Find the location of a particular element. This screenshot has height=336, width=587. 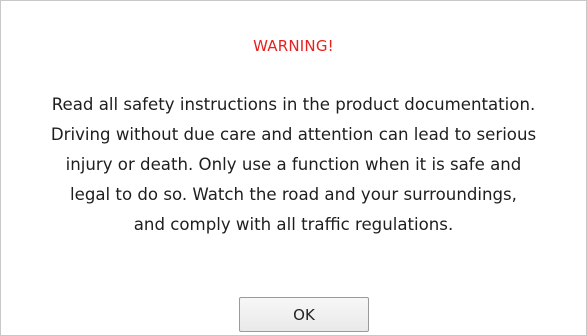

dialog-title: WARNING! is located at coordinates (293, 46).